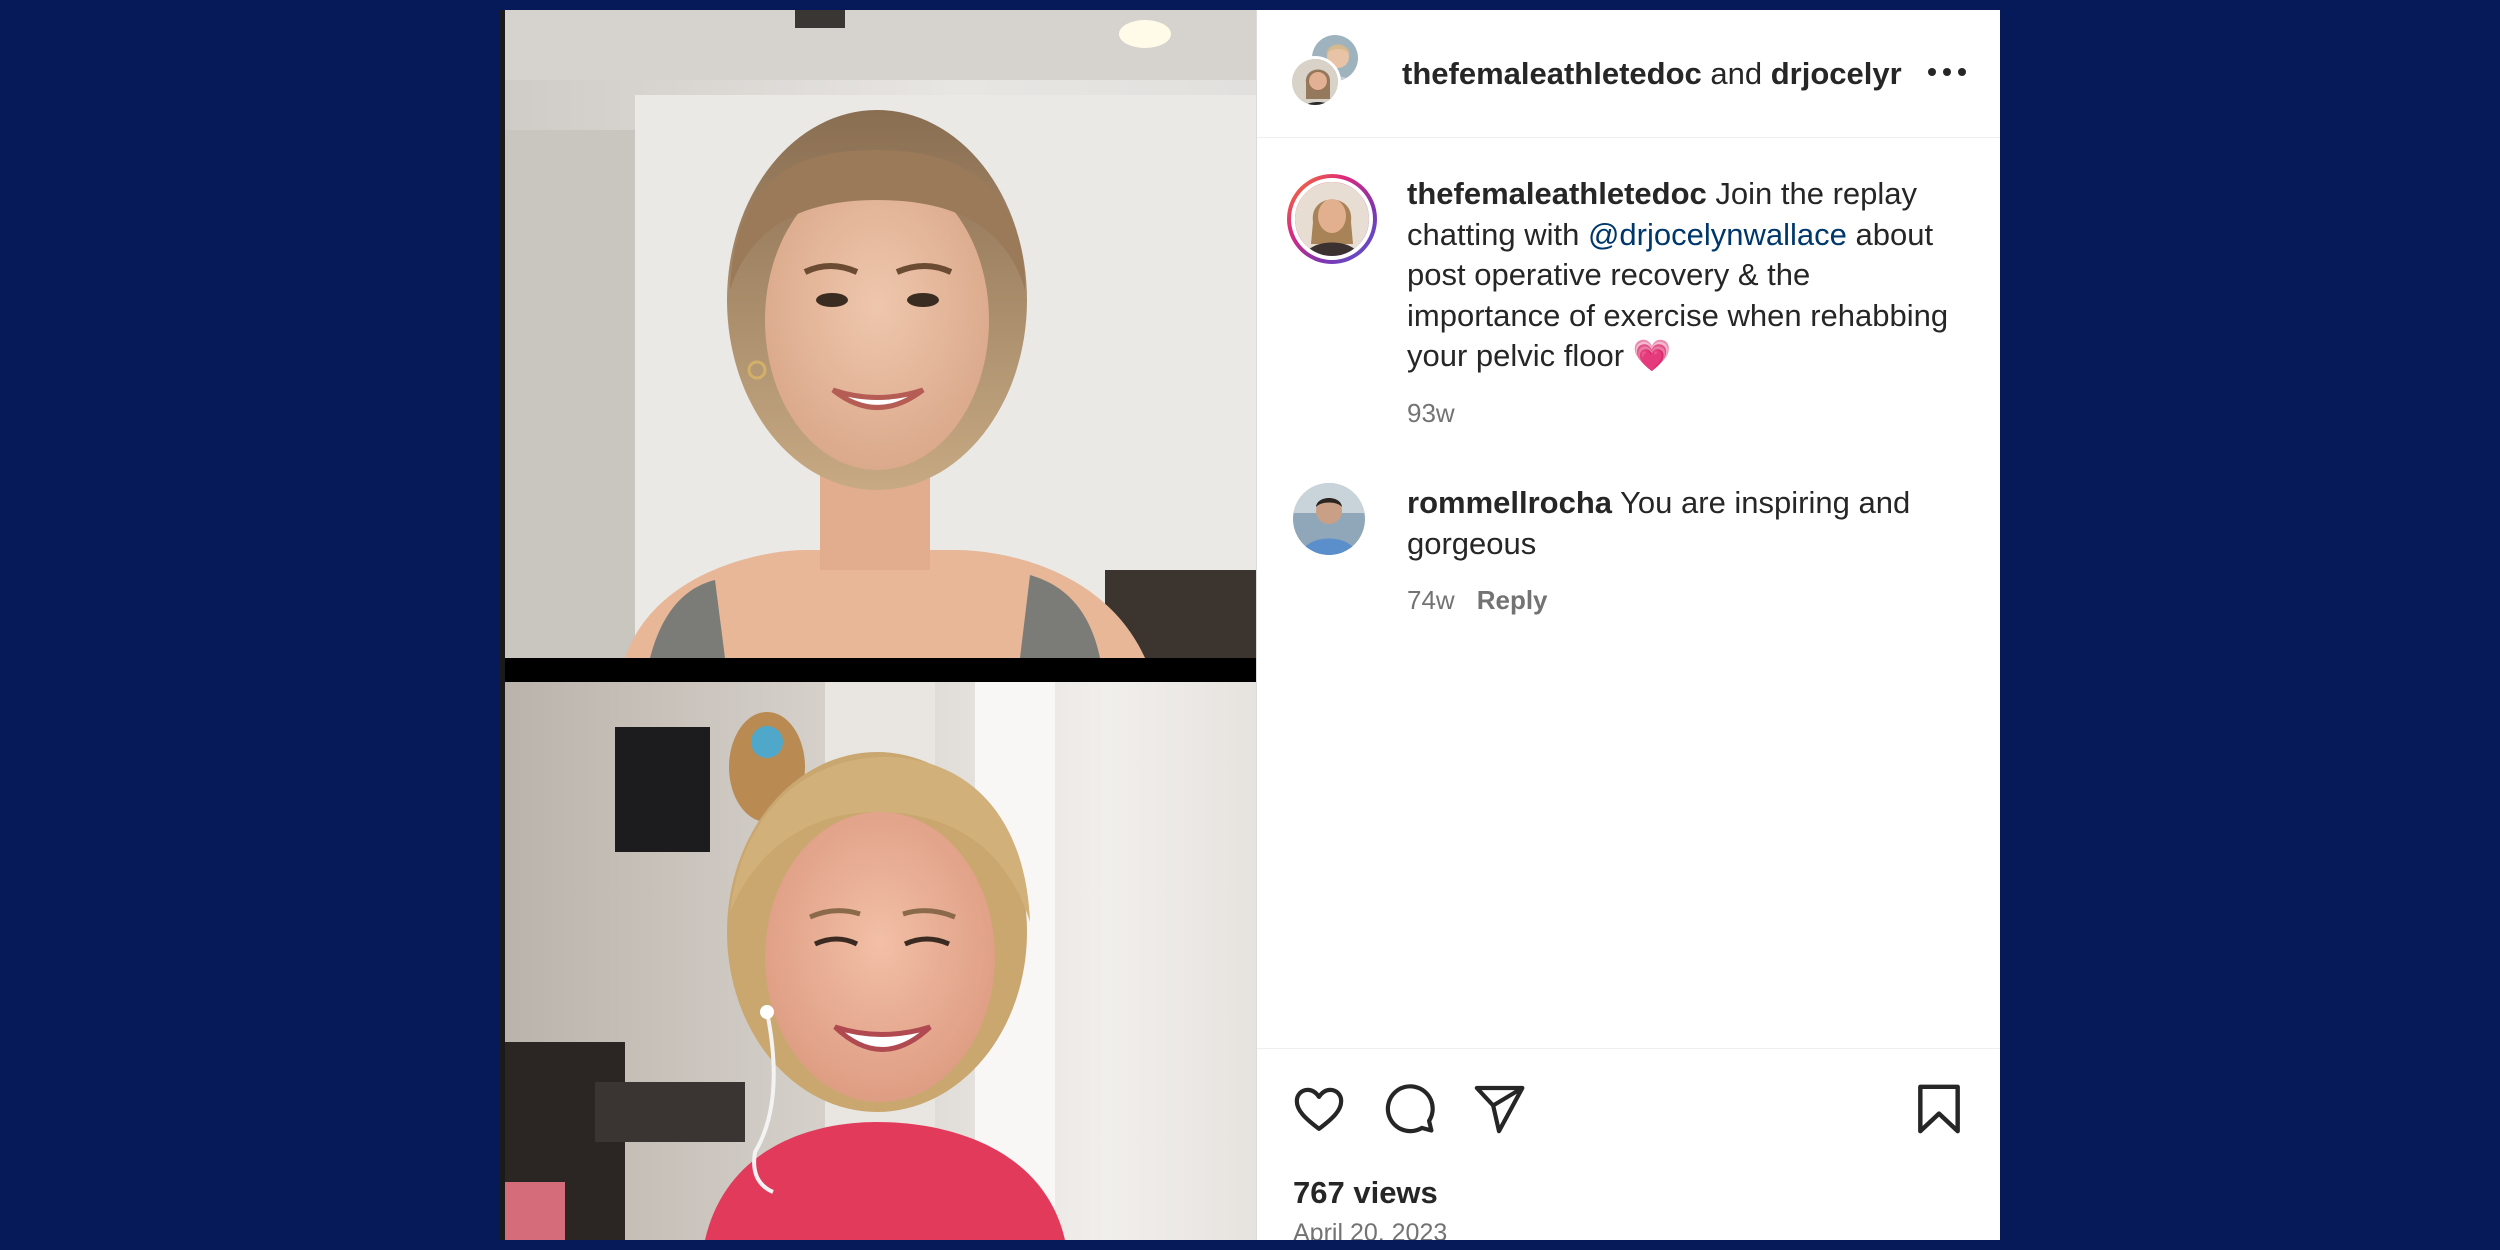 Image resolution: width=2500 pixels, height=1250 pixels. I want to click on caption-username: thefemaleathletedoc, so click(1557, 193).